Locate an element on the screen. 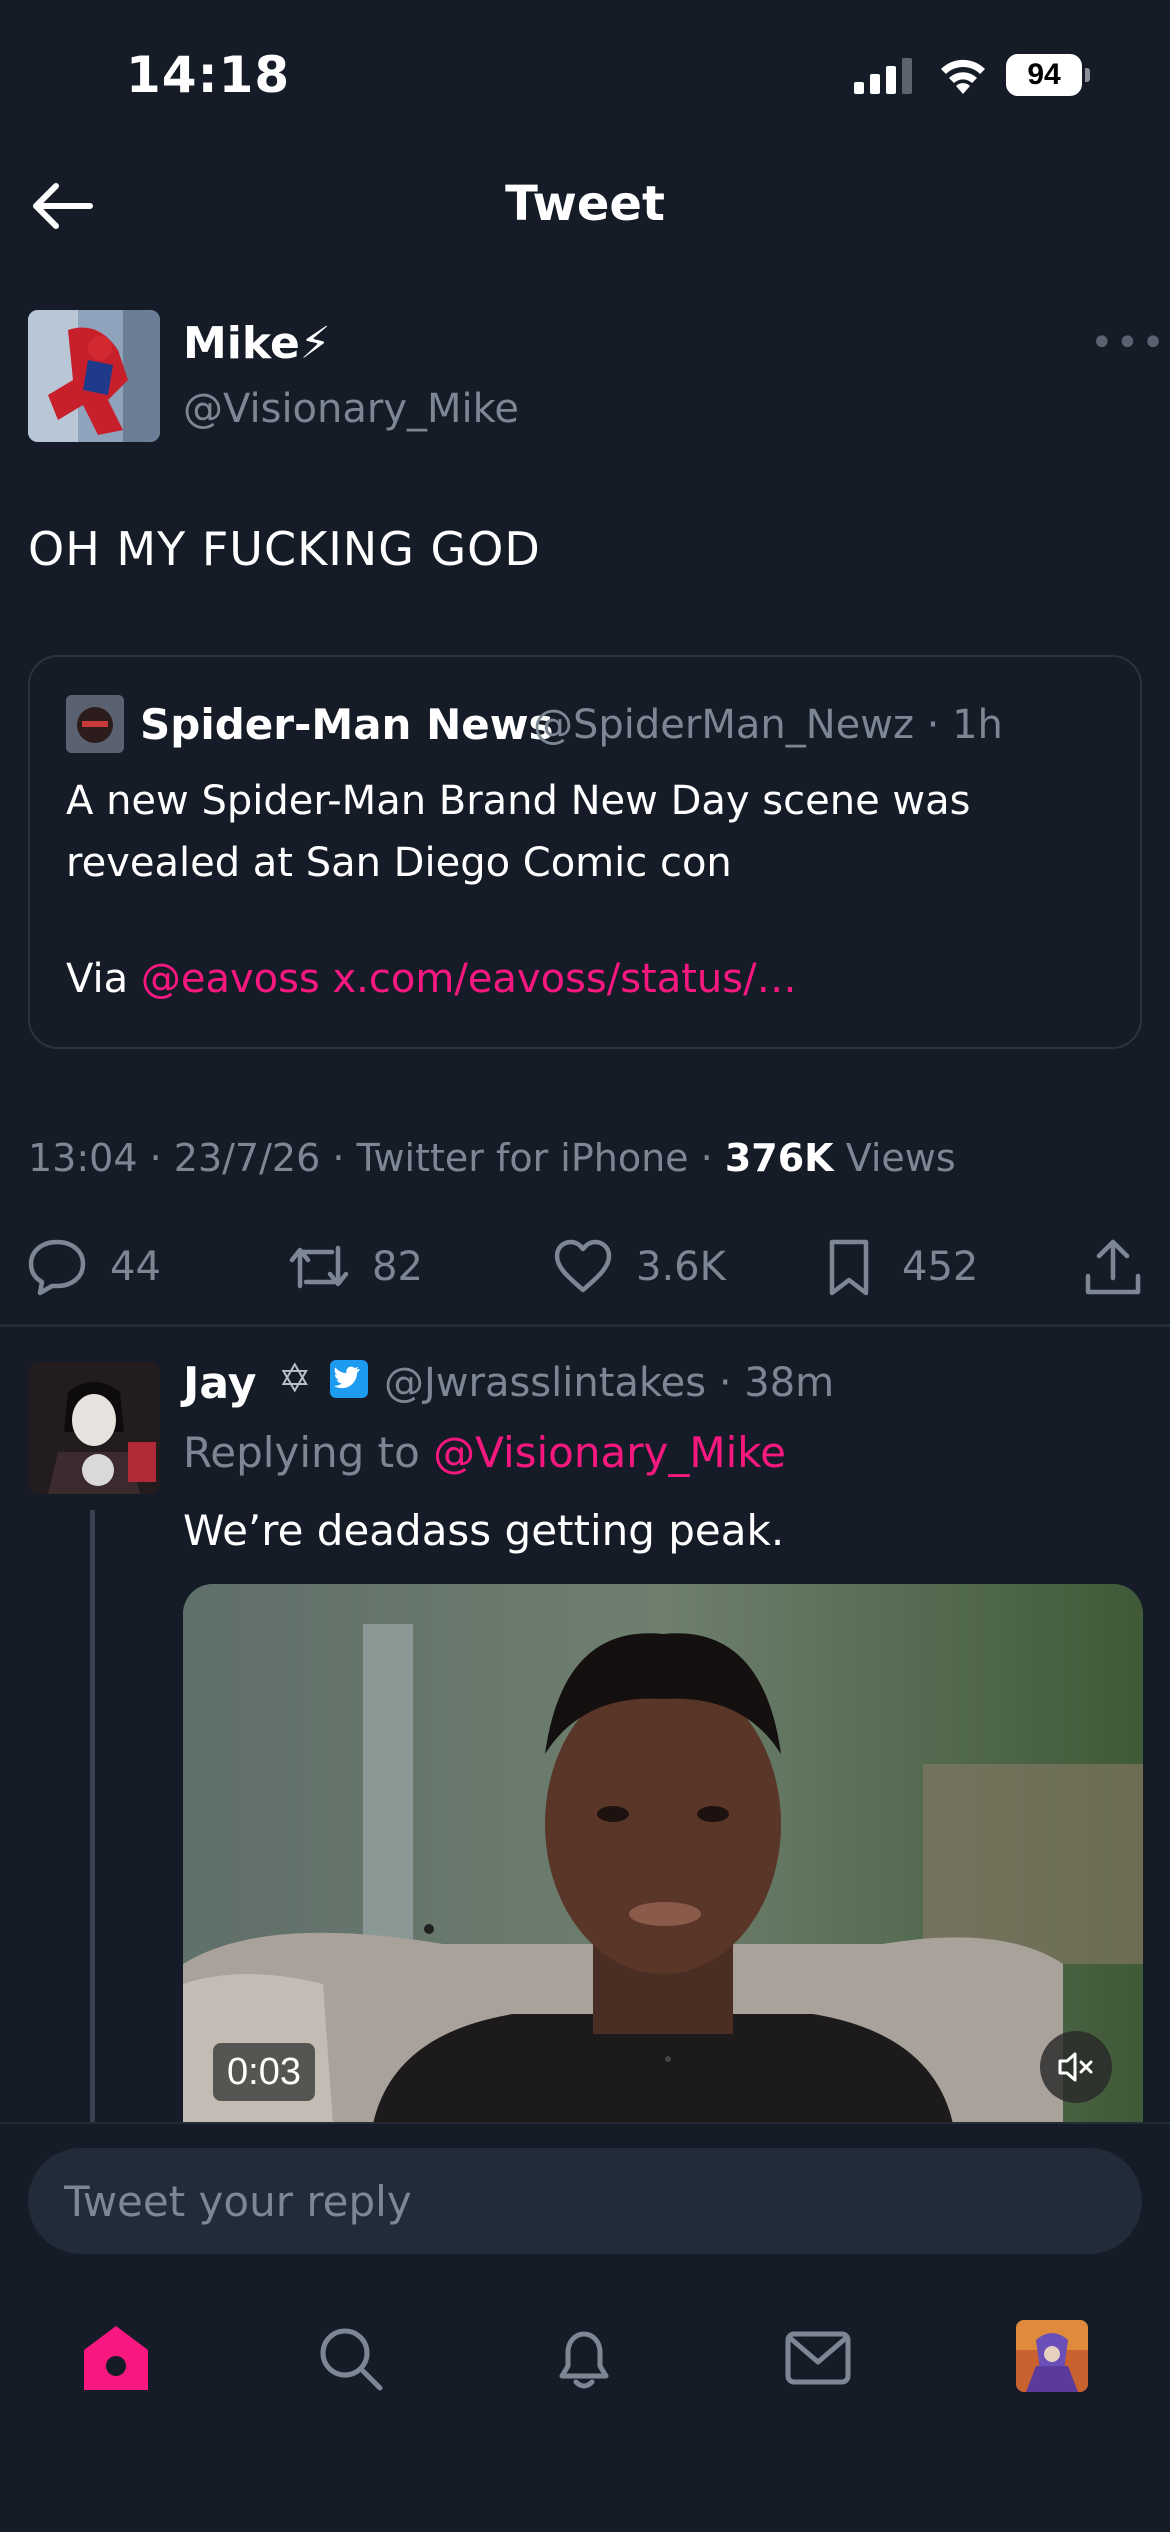 Image resolution: width=1170 pixels, height=2532 pixels. author-handle: @Visionary_Mike is located at coordinates (351, 409).